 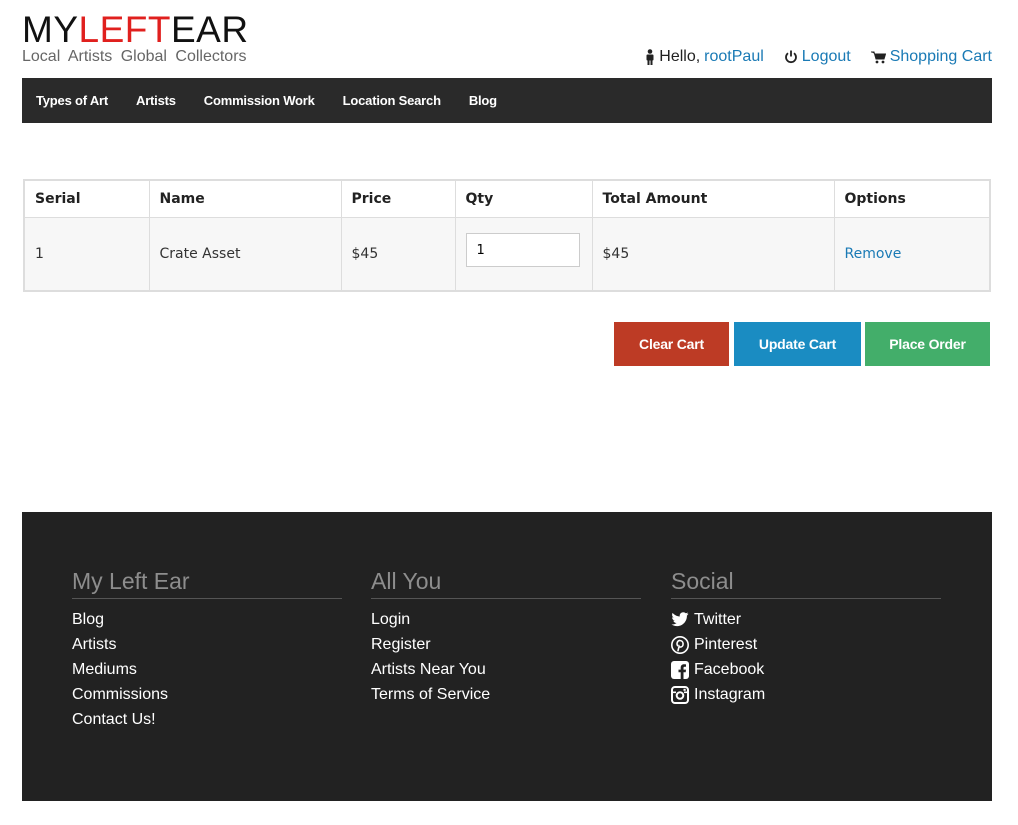 What do you see at coordinates (650, 57) in the screenshot?
I see `user-icon` at bounding box center [650, 57].